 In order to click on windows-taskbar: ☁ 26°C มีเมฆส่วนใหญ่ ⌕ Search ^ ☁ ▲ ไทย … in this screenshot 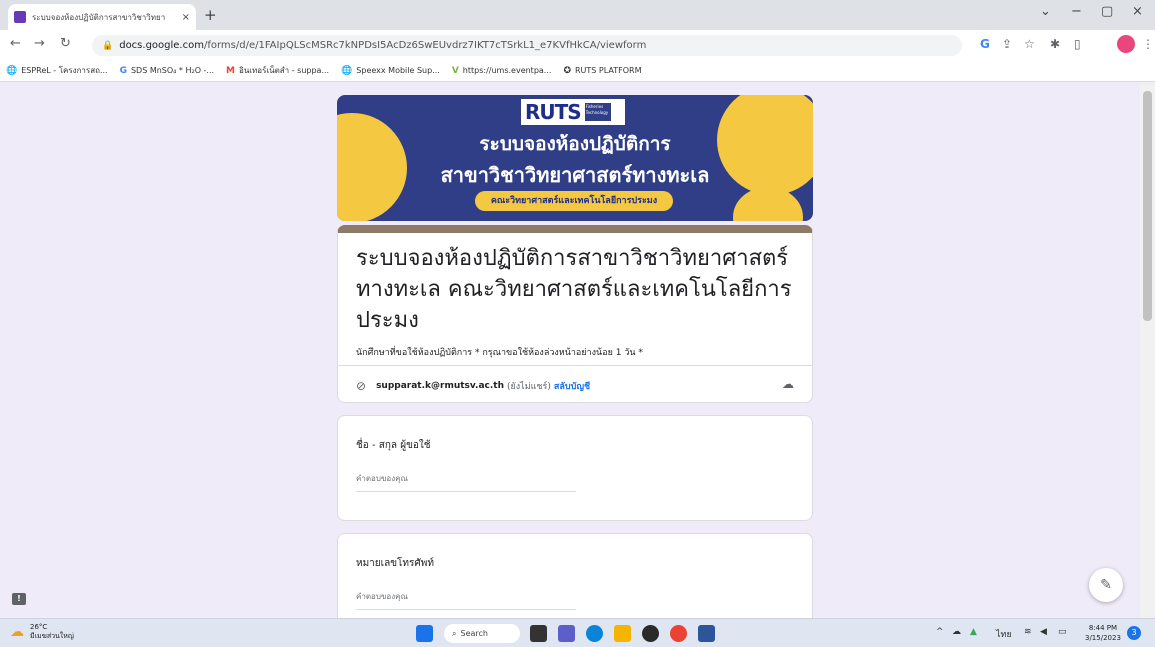, I will do `click(577, 632)`.